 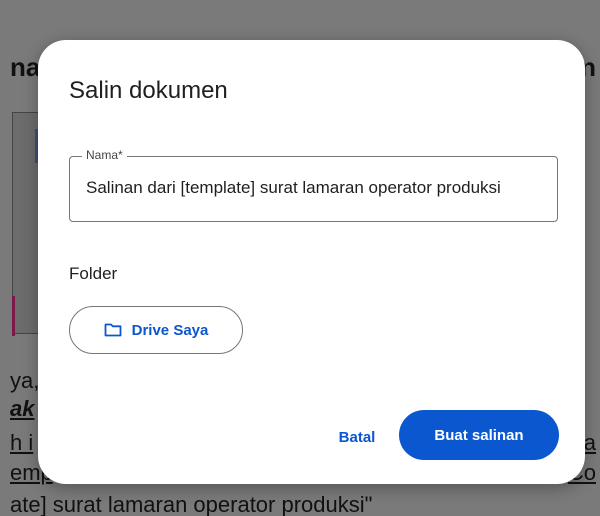 What do you see at coordinates (113, 330) in the screenshot?
I see `folder-icon` at bounding box center [113, 330].